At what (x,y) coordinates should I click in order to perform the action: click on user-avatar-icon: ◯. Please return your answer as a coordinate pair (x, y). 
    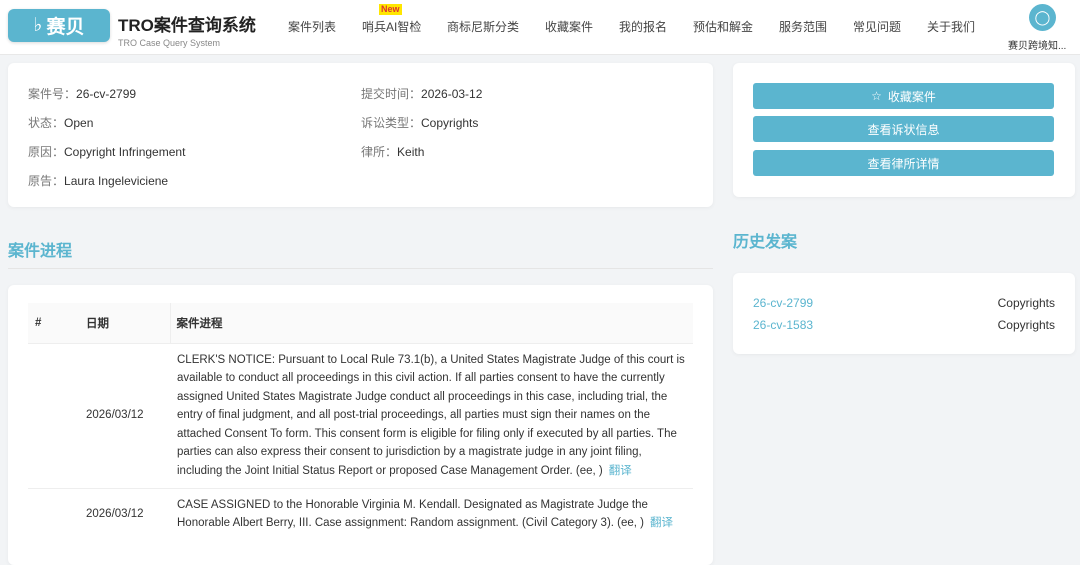
    Looking at the image, I should click on (1042, 17).